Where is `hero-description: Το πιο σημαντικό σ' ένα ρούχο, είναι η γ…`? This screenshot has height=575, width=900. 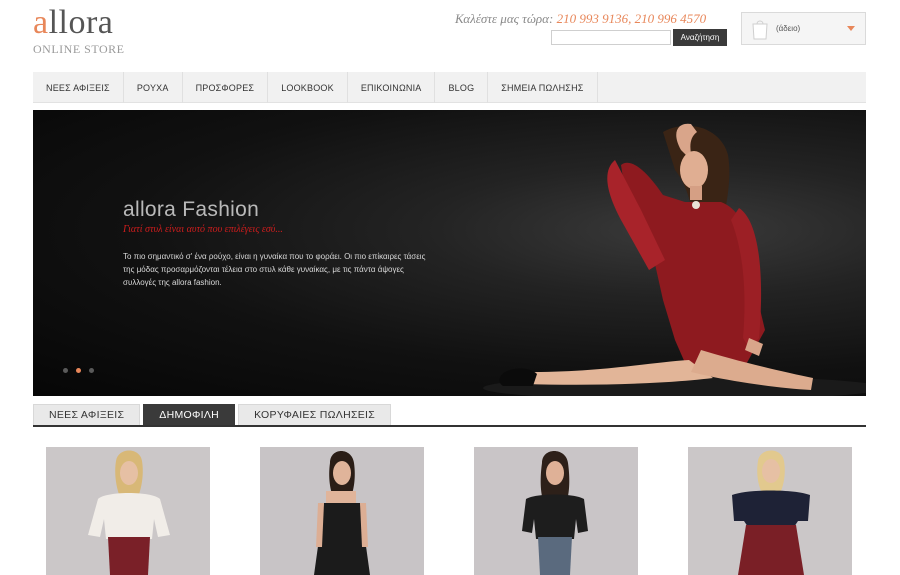
hero-description: Το πιο σημαντικό σ' ένα ρούχο, είναι η γ… is located at coordinates (274, 269).